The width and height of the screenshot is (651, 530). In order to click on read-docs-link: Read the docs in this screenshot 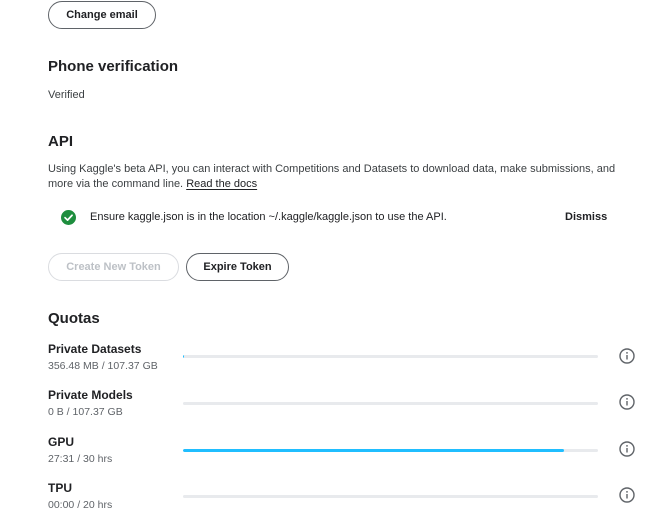, I will do `click(221, 184)`.